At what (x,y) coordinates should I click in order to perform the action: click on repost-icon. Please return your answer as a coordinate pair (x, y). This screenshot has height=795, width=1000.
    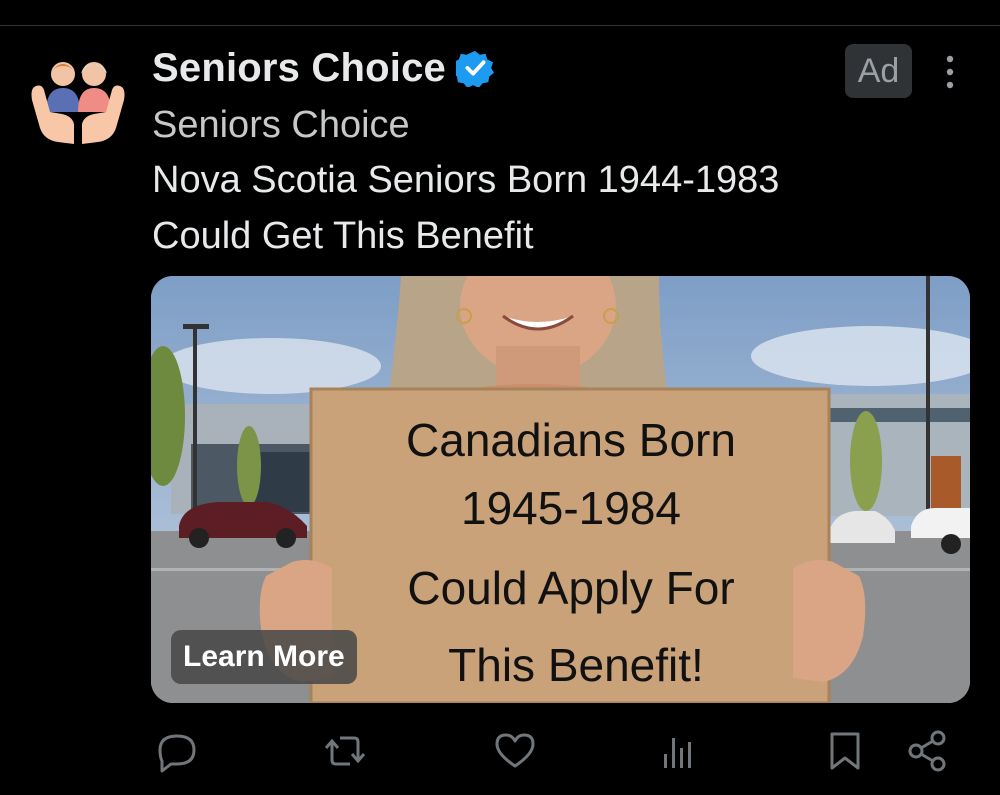
    Looking at the image, I should click on (345, 751).